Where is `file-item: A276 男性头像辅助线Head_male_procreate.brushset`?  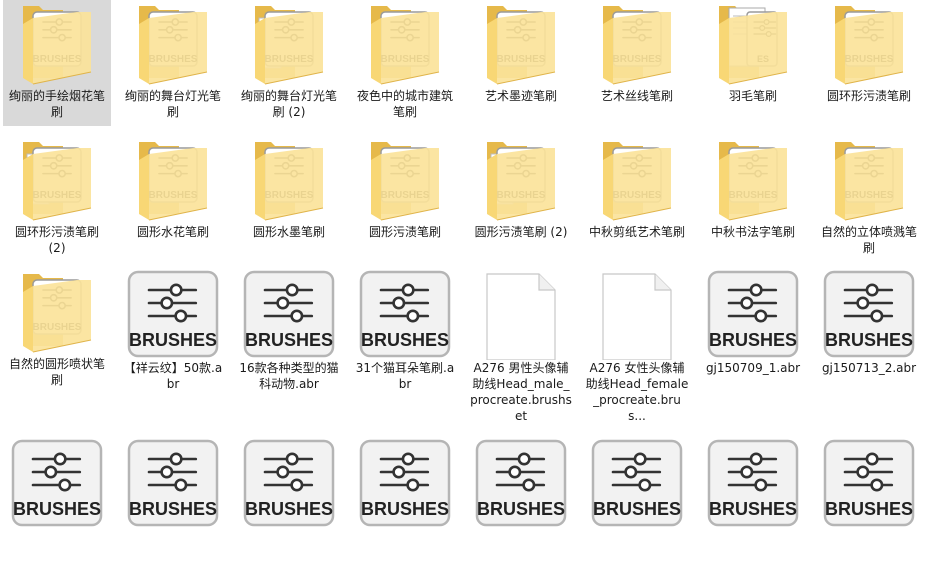 file-item: A276 男性头像辅助线Head_male_procreate.brushset is located at coordinates (521, 345).